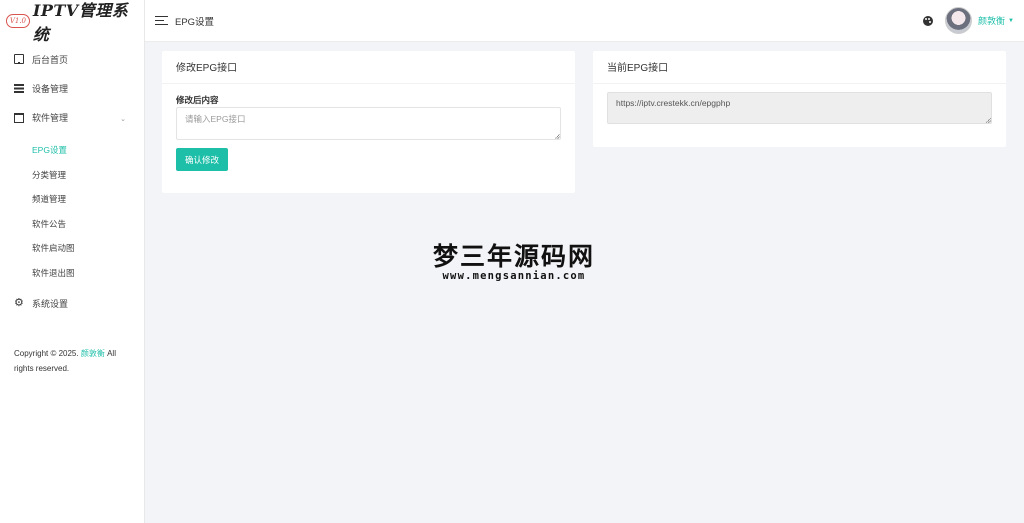  Describe the element at coordinates (19, 303) in the screenshot. I see `gear-icon: ⚙` at that location.